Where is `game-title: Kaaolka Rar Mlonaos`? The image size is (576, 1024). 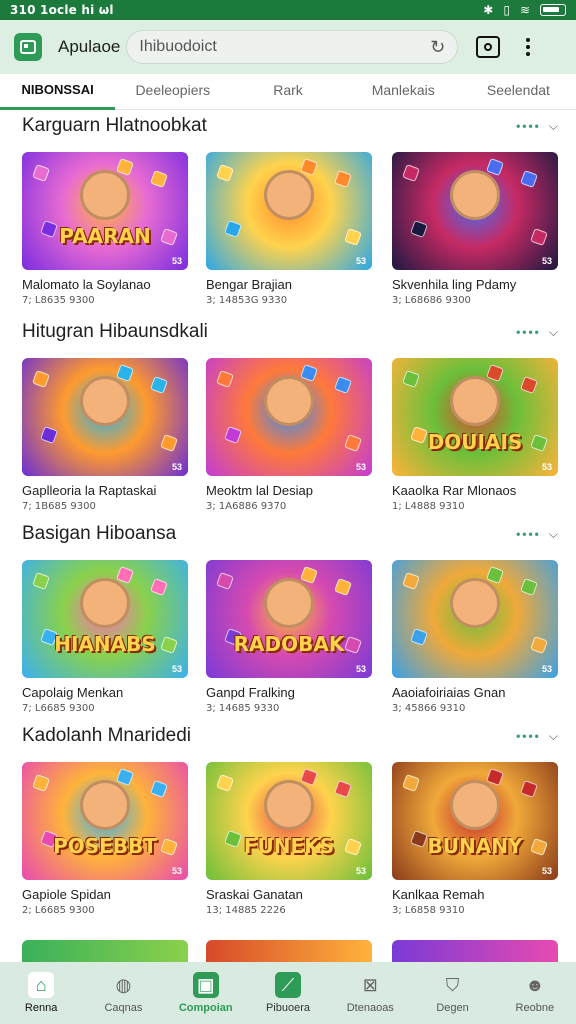
game-title: Kaaolka Rar Mlonaos is located at coordinates (454, 490).